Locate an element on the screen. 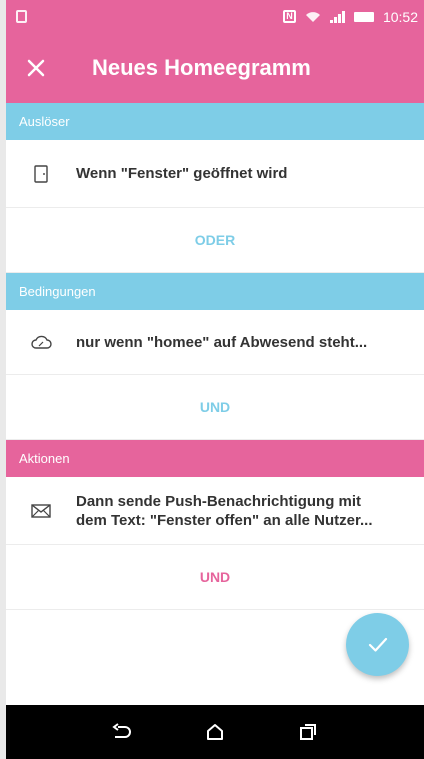  status-bar: N 10:52 is located at coordinates (215, 16).